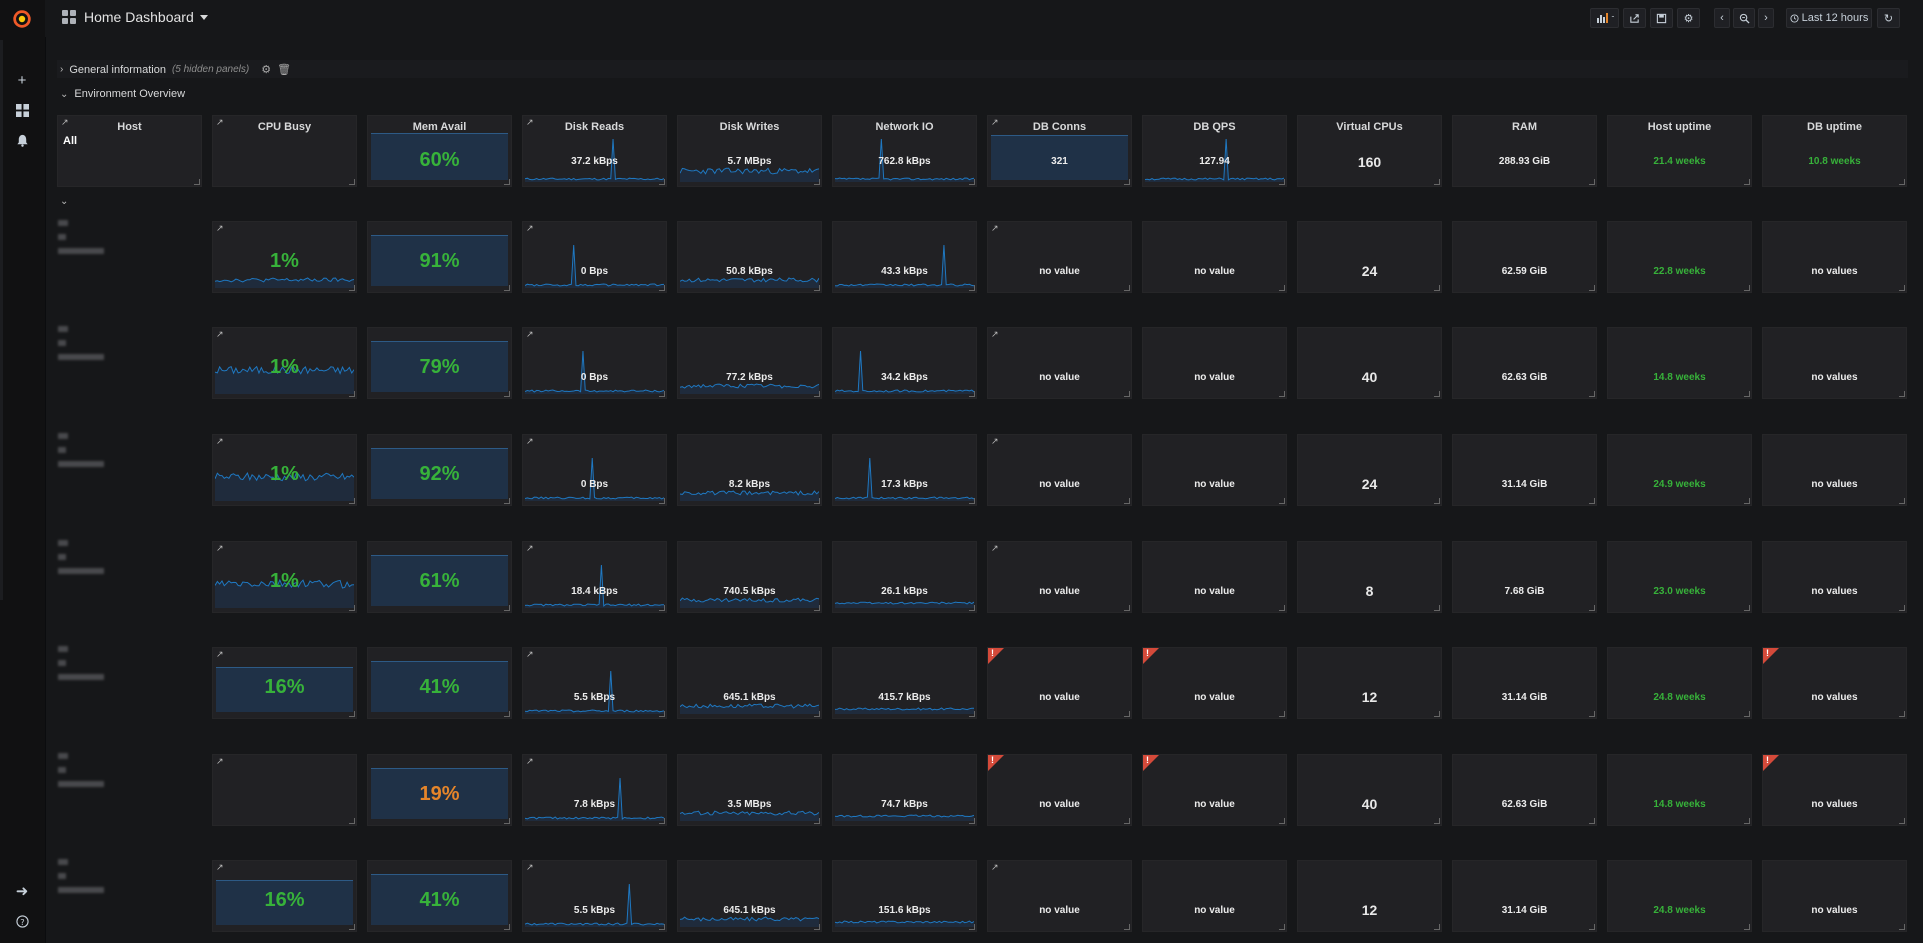 The width and height of the screenshot is (1923, 943). Describe the element at coordinates (1214, 151) in the screenshot. I see `panel-db-qps: DB QPS 127.94` at that location.